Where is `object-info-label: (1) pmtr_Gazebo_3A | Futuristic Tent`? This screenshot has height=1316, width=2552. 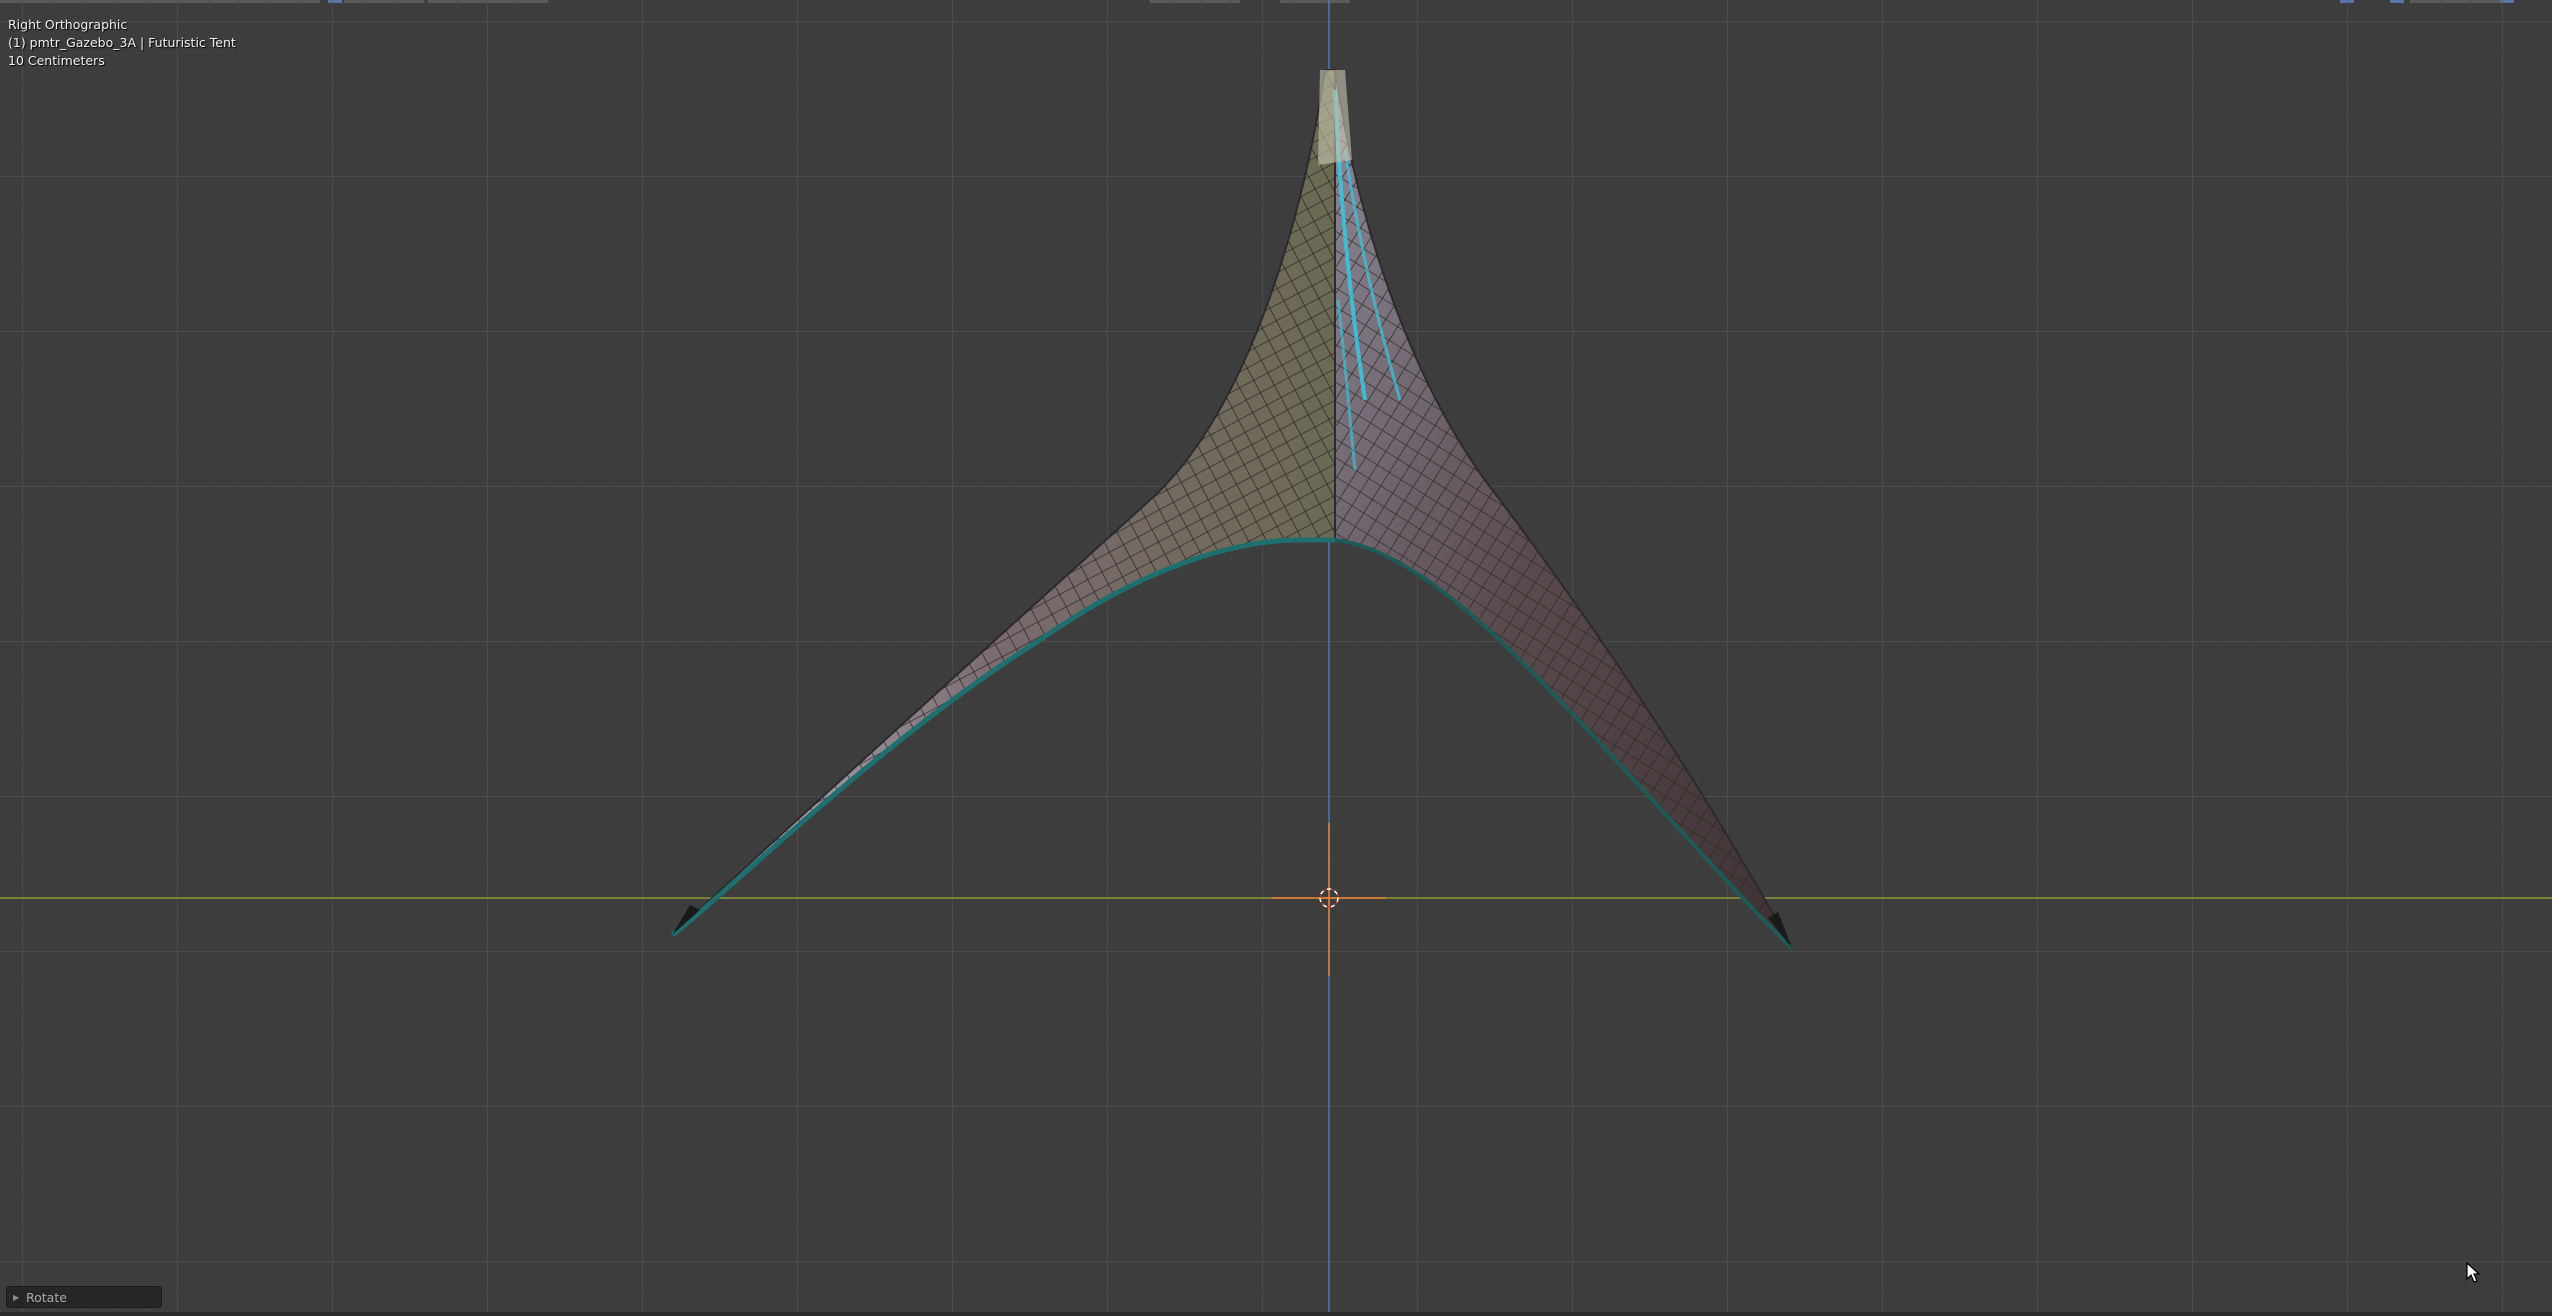
object-info-label: (1) pmtr_Gazebo_3A | Futuristic Tent is located at coordinates (122, 42).